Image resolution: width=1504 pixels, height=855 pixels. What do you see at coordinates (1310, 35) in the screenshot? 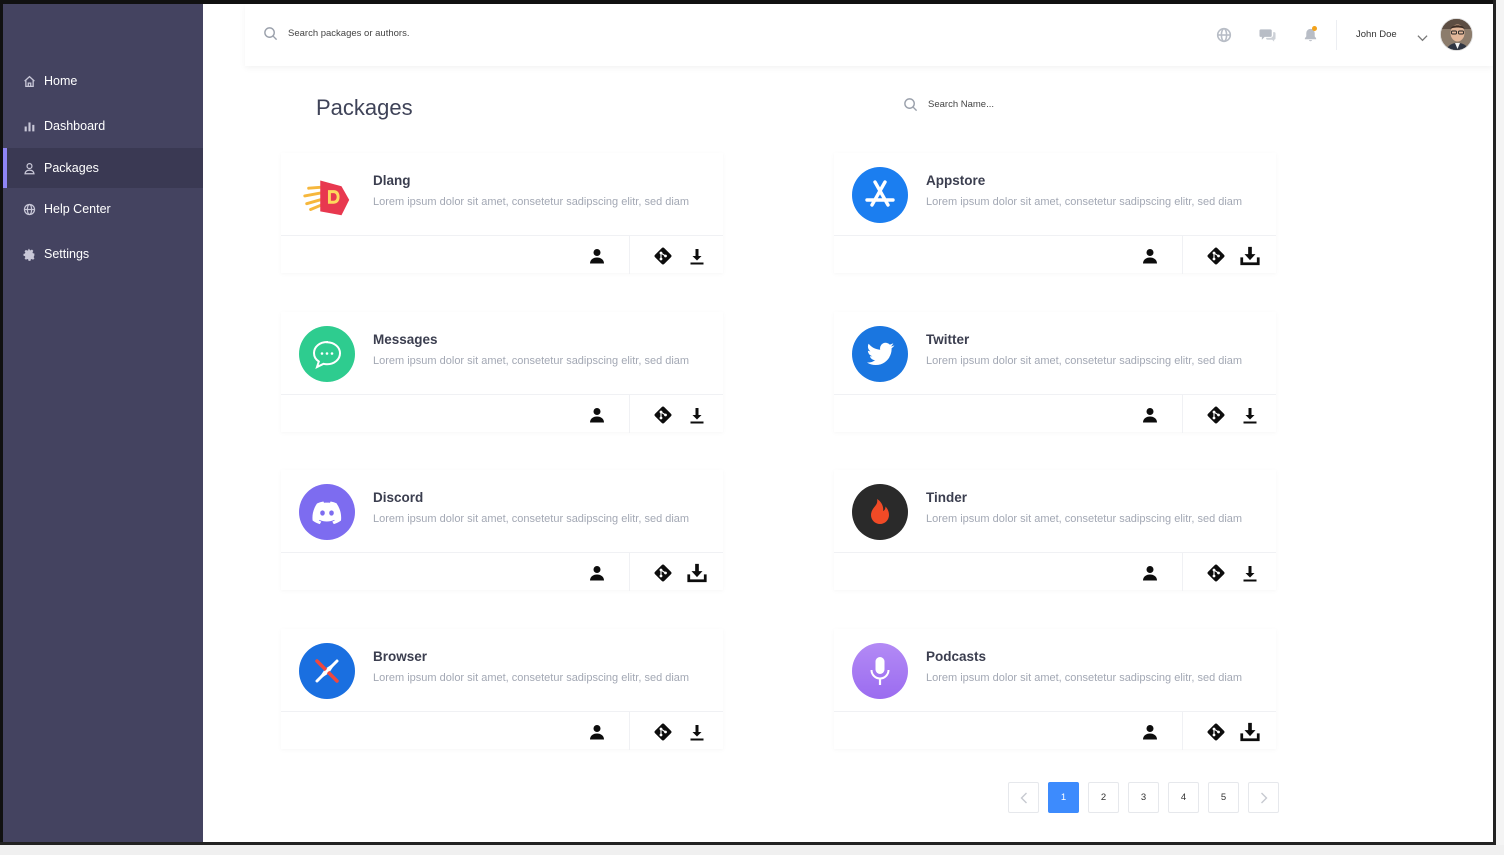
I see `bell-icon` at bounding box center [1310, 35].